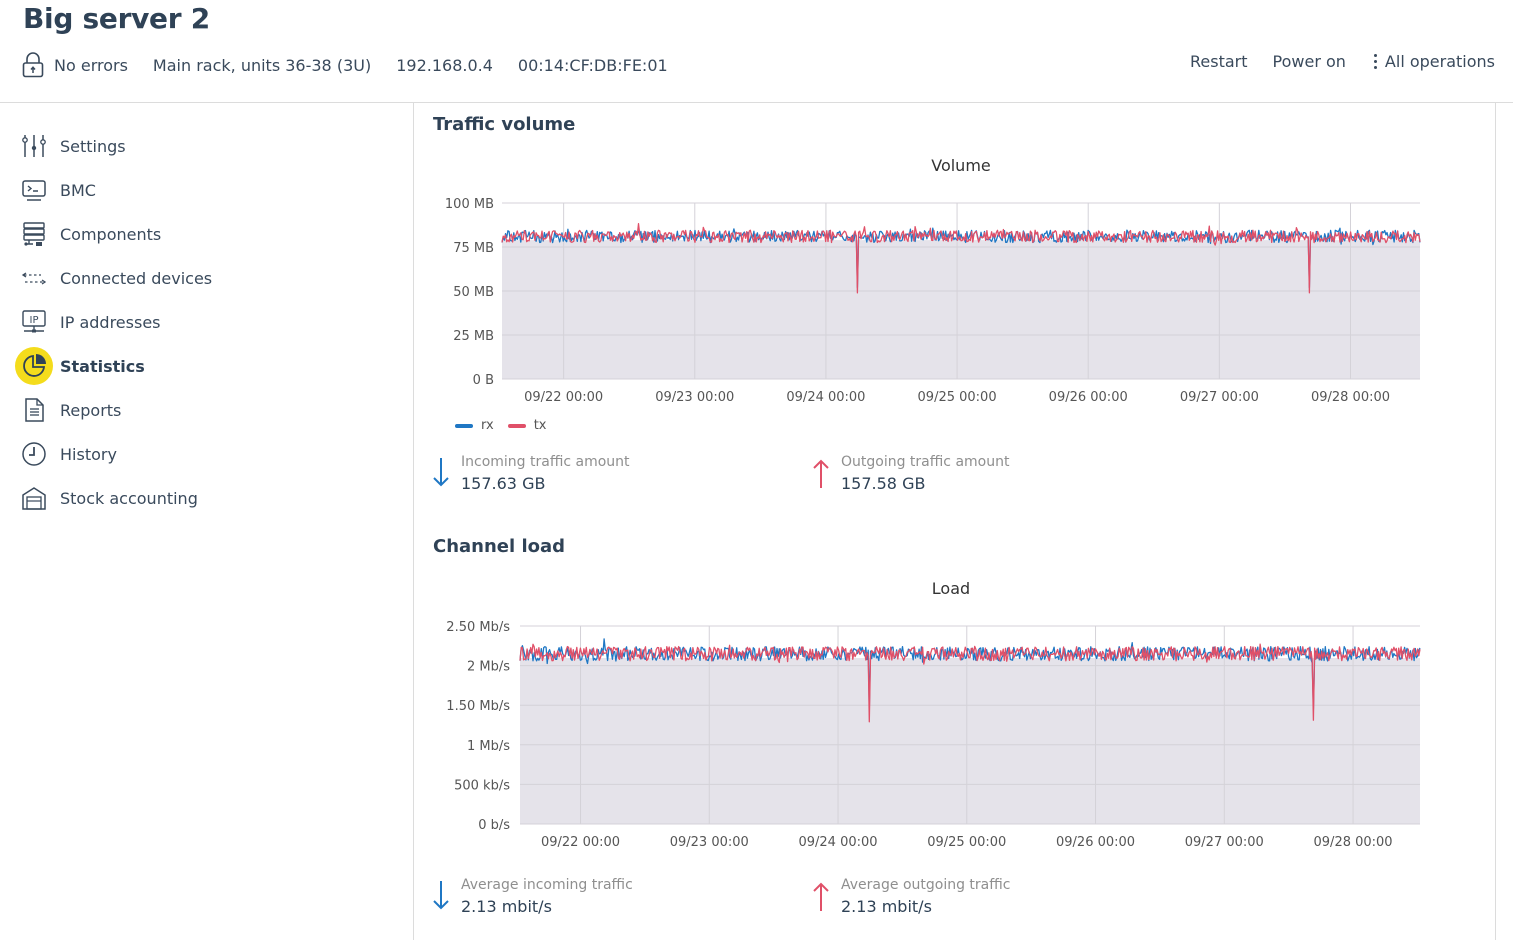 The height and width of the screenshot is (940, 1513). Describe the element at coordinates (970, 740) in the screenshot. I see `plot-fill` at that location.